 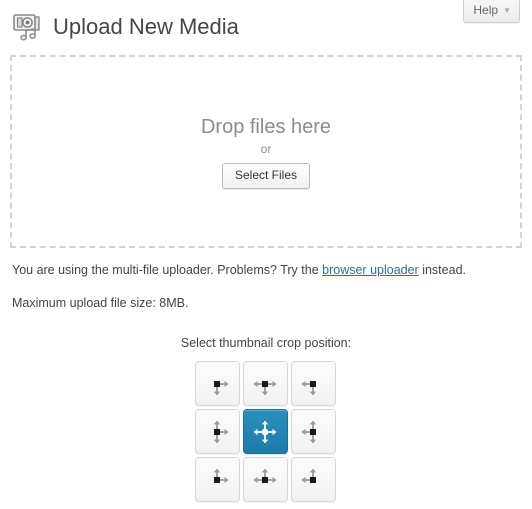 I want to click on crop-position-left-bottom, so click(x=217, y=479).